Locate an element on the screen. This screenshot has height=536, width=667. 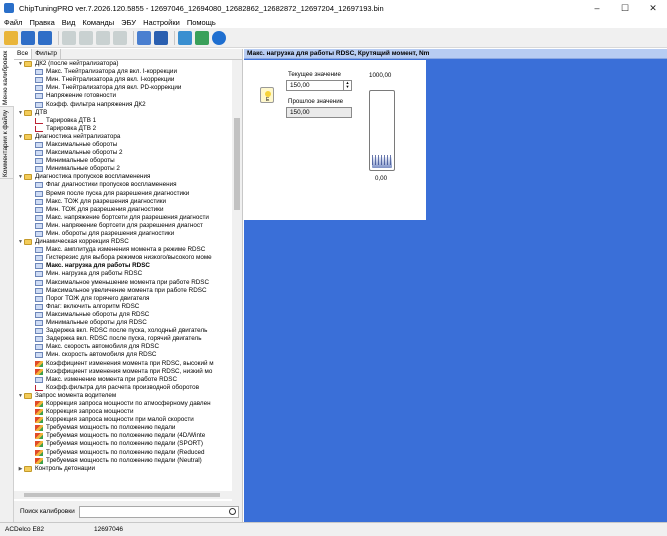
status-file-id: 12697046 is located at coordinates (108, 529).